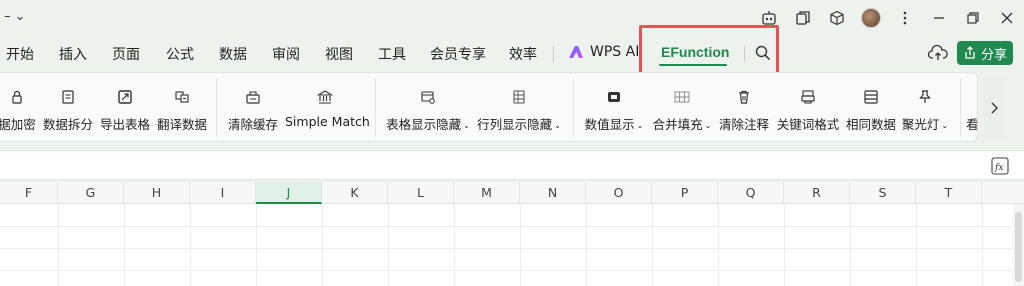  I want to click on column-header-row: F G H I J K L M N O P Q R S T, so click(512, 193).